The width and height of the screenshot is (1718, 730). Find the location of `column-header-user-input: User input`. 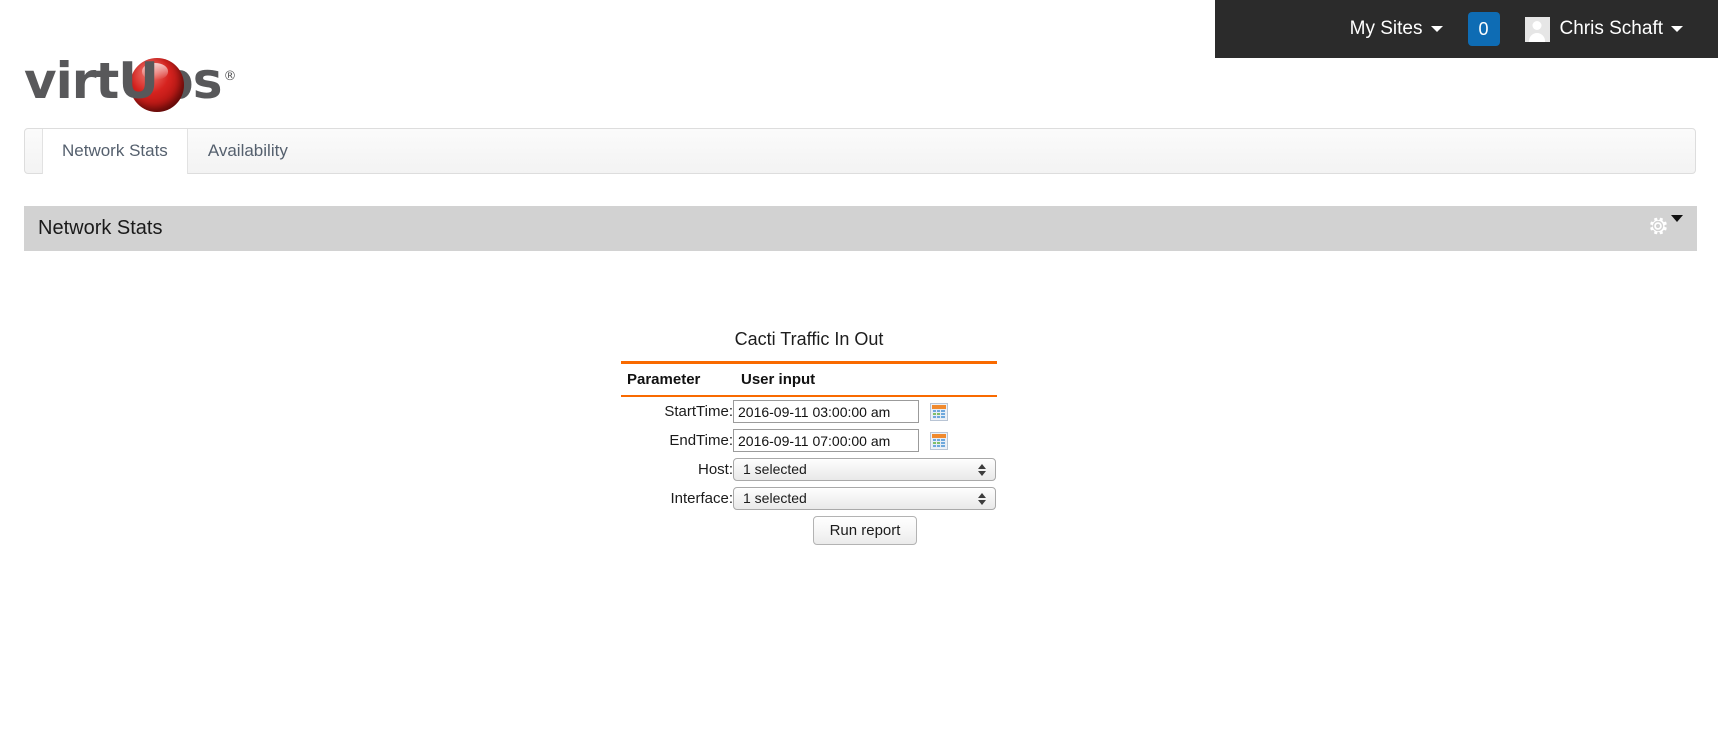

column-header-user-input: User input is located at coordinates (865, 379).